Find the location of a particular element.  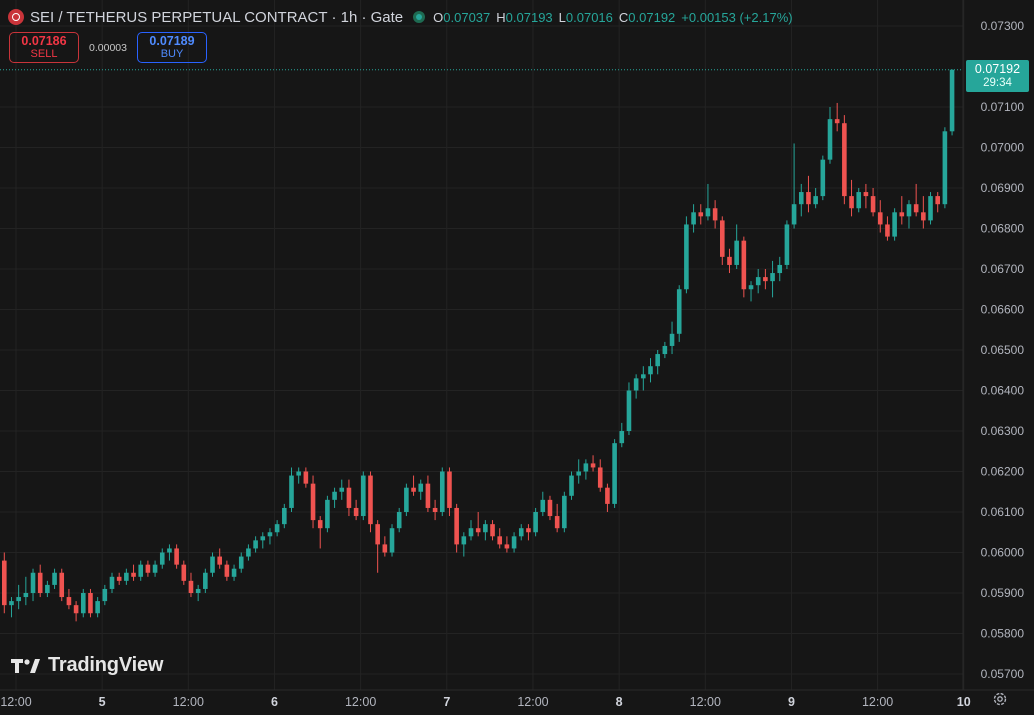

price-tick-label: 0.06400 is located at coordinates (1003, 391).